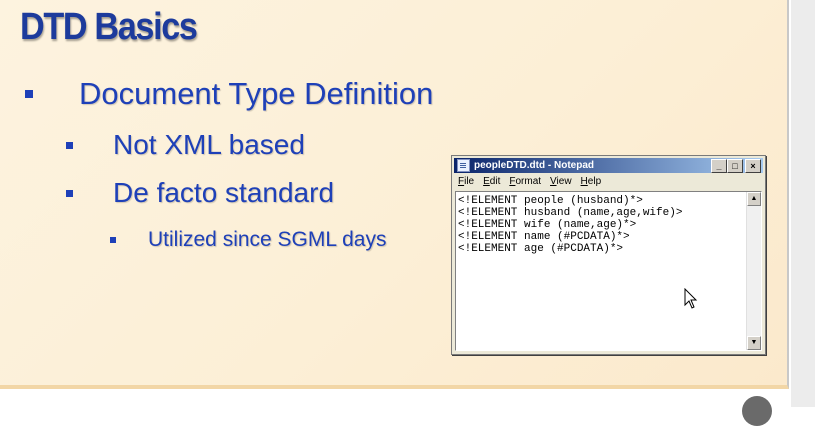 This screenshot has height=426, width=815. I want to click on content-line: <!ELEMENT age (#PCDATA)*>, so click(541, 249).